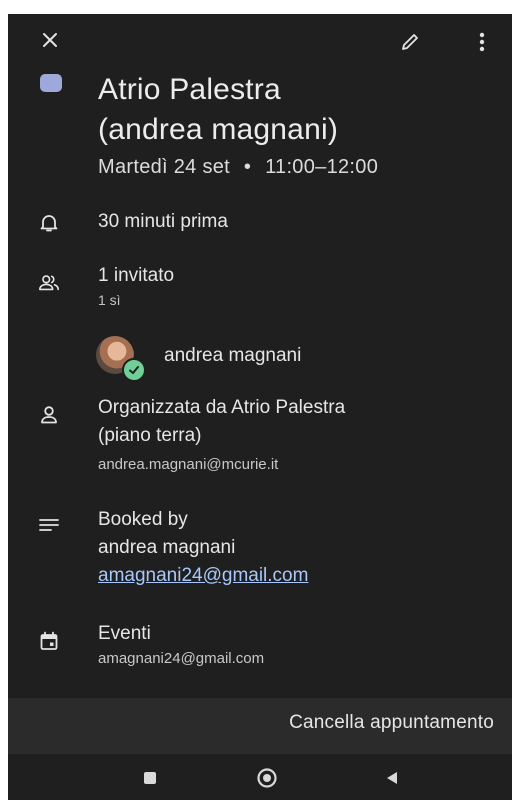  Describe the element at coordinates (49, 525) in the screenshot. I see `notes-icon` at that location.